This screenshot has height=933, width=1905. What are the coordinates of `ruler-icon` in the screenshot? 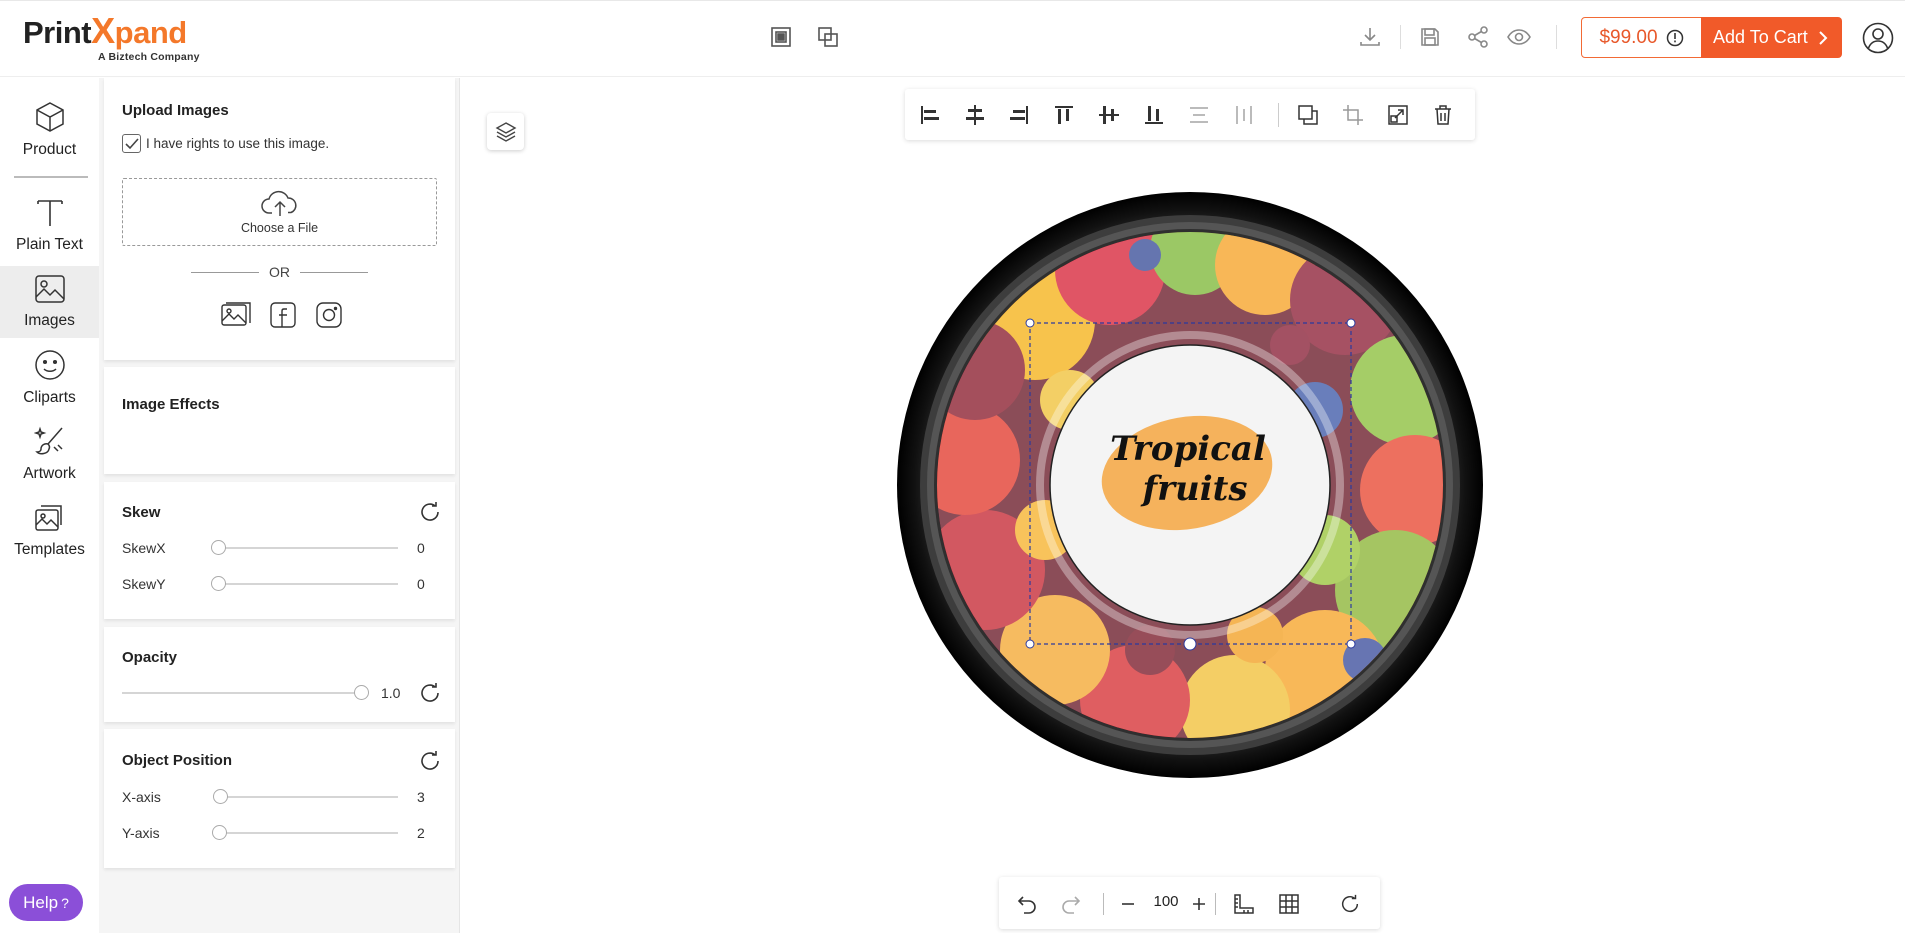 It's located at (1243, 904).